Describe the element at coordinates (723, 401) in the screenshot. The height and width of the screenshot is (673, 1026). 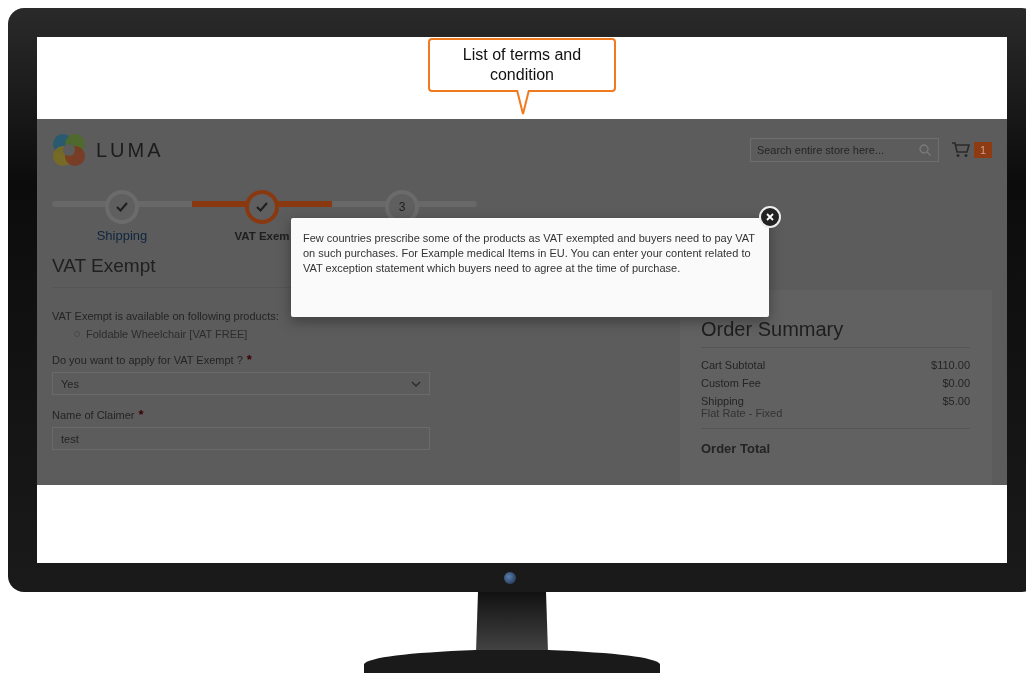
I see `summary-label: Shipping` at that location.